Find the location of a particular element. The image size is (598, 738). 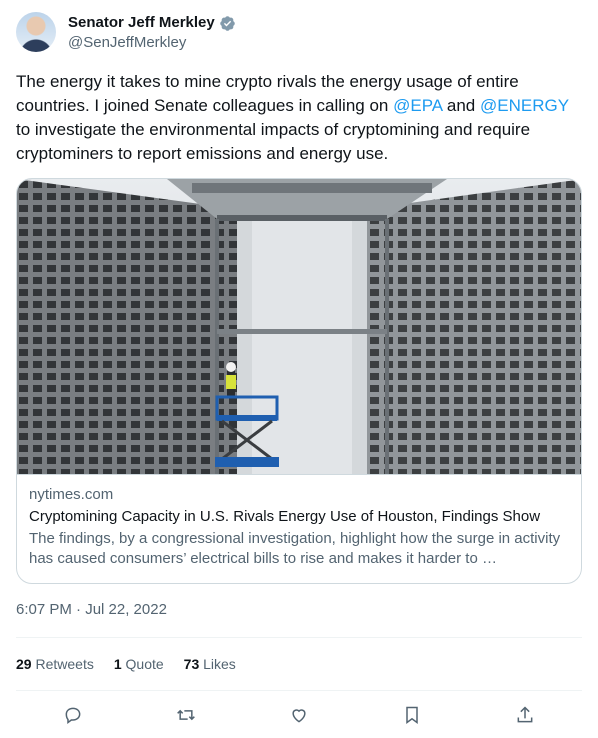

tweet-text-part: and is located at coordinates (461, 105).